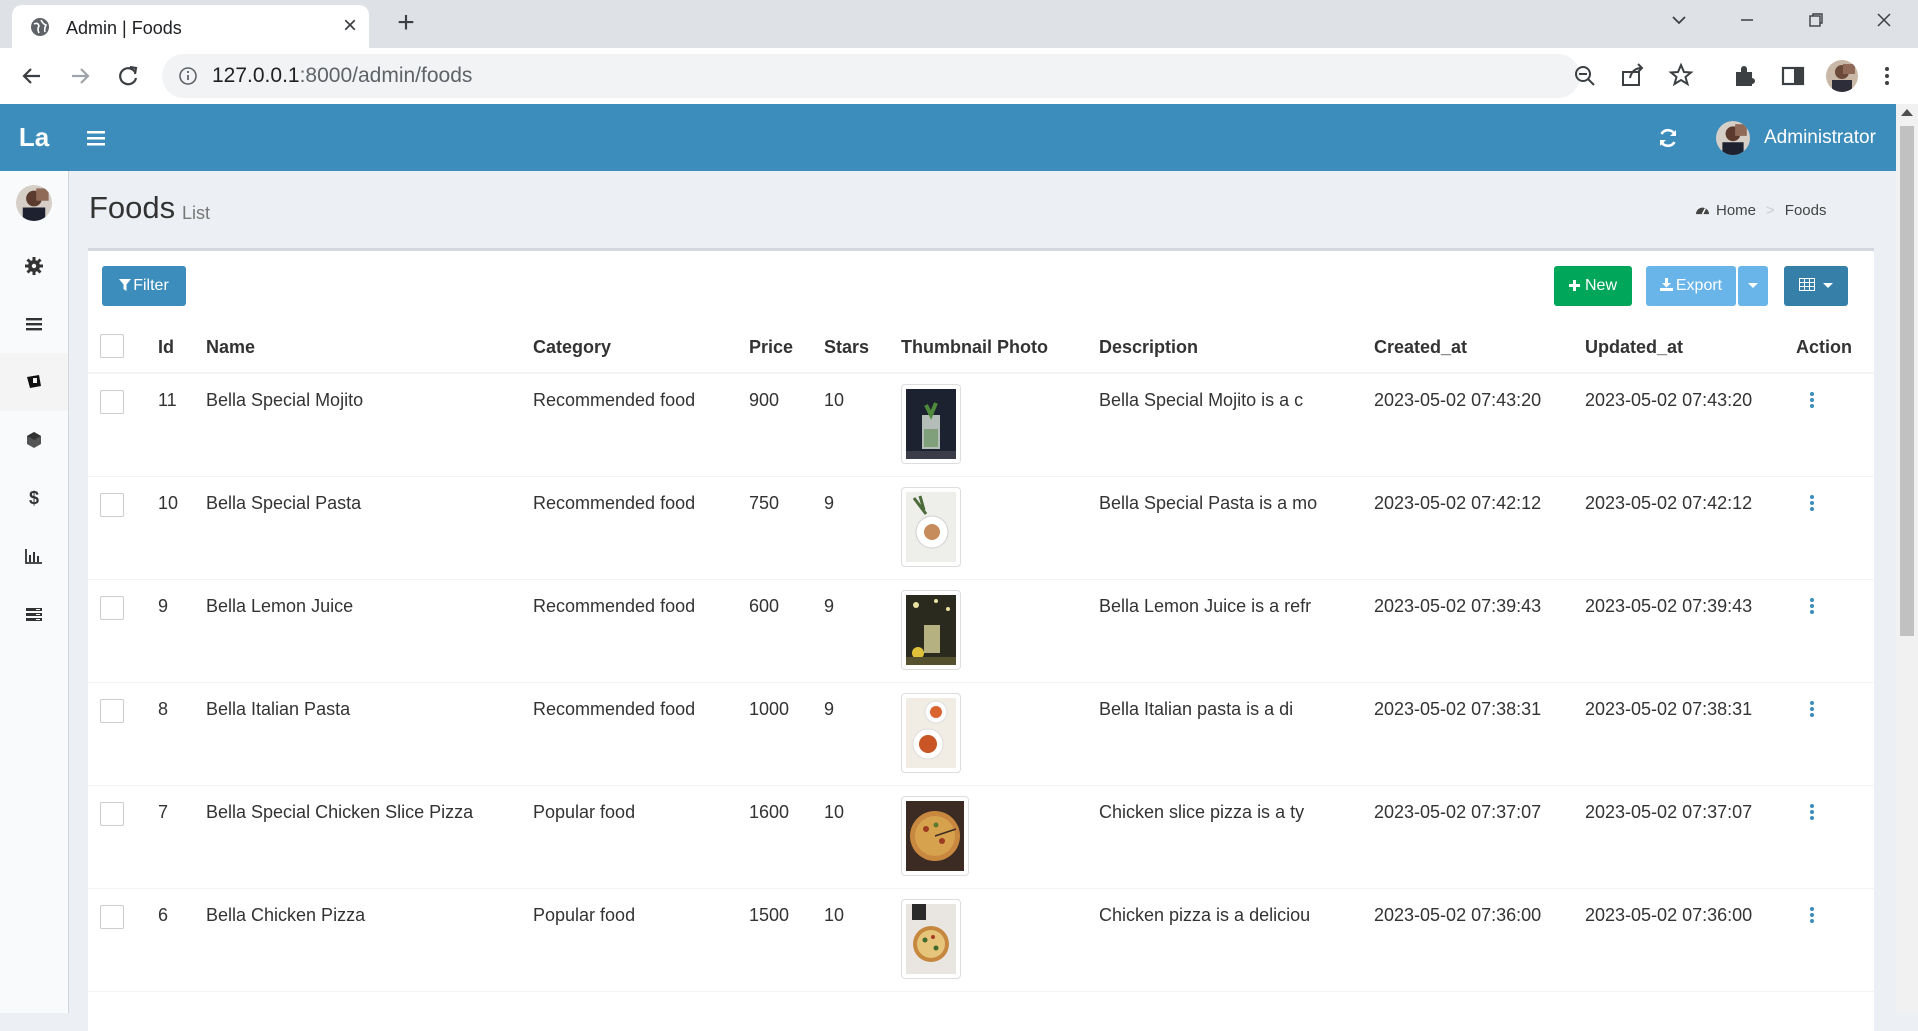 This screenshot has height=1031, width=1918. What do you see at coordinates (1000, 631) in the screenshot?
I see `thumbnail-cell` at bounding box center [1000, 631].